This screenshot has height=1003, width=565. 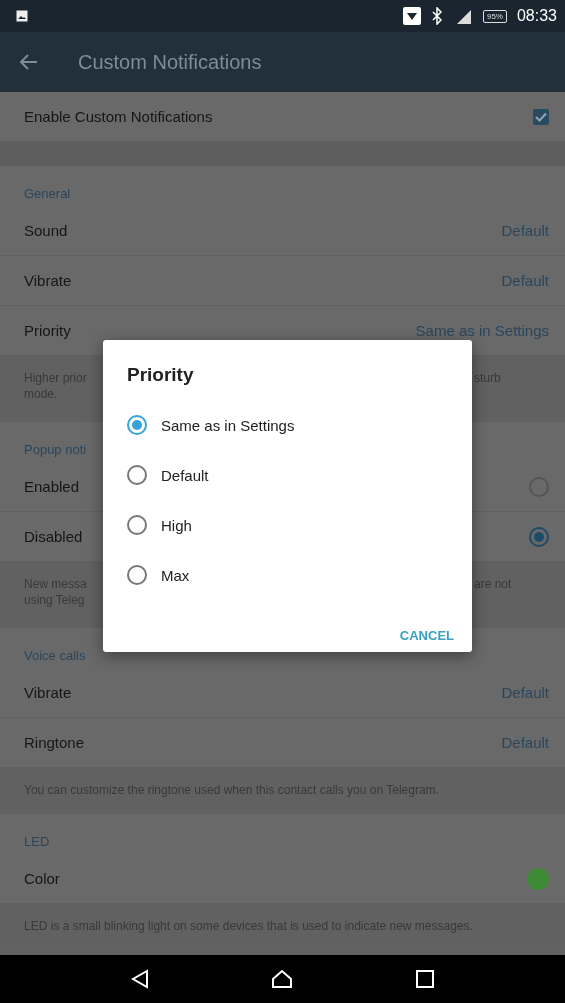 What do you see at coordinates (54, 742) in the screenshot?
I see `row-label: Ringtone` at bounding box center [54, 742].